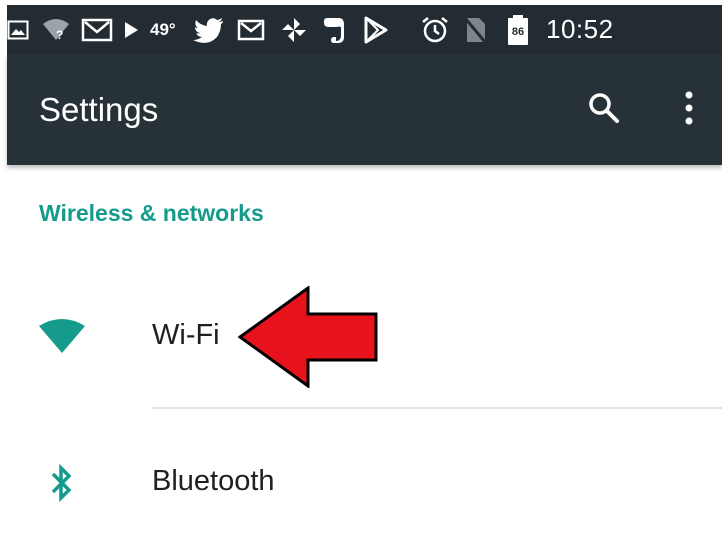 The image size is (722, 550). I want to click on more-vert-icon, so click(689, 110).